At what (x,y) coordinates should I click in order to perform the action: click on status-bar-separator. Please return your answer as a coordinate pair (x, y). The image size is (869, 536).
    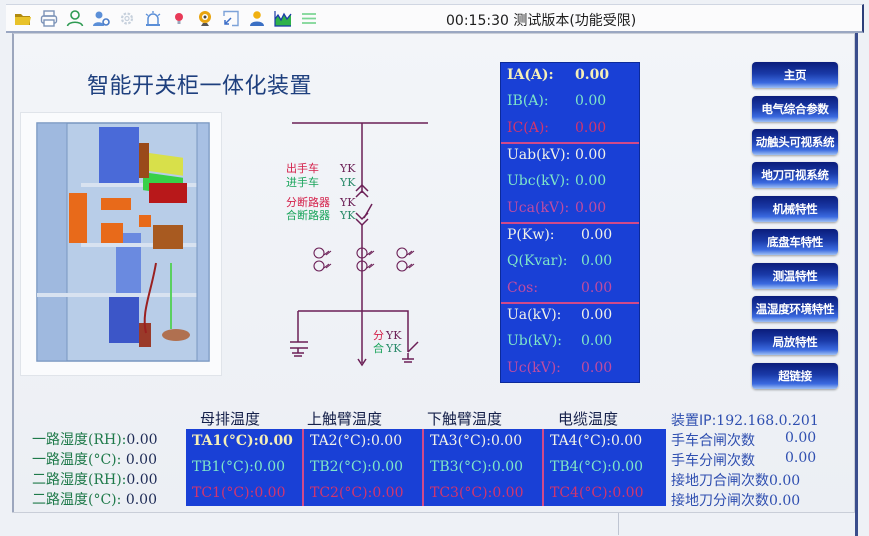
    Looking at the image, I should click on (618, 524).